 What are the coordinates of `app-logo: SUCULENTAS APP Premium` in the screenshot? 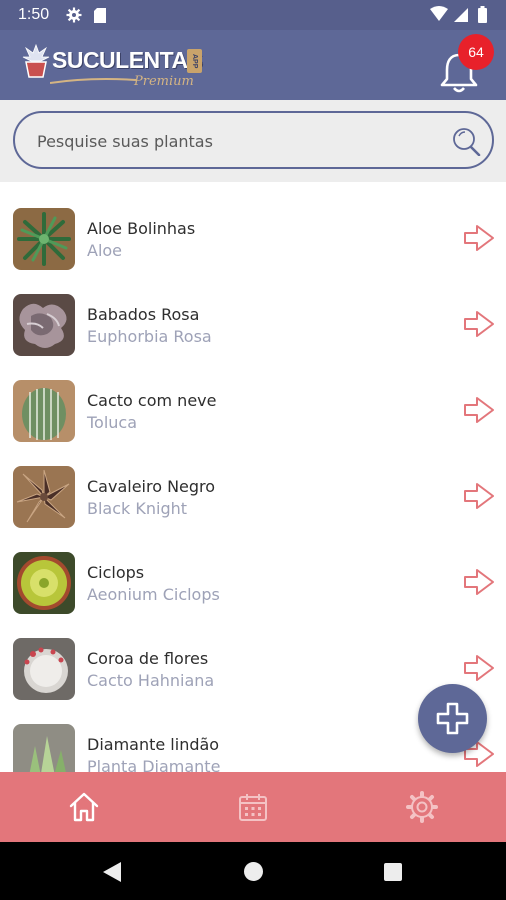 It's located at (122, 66).